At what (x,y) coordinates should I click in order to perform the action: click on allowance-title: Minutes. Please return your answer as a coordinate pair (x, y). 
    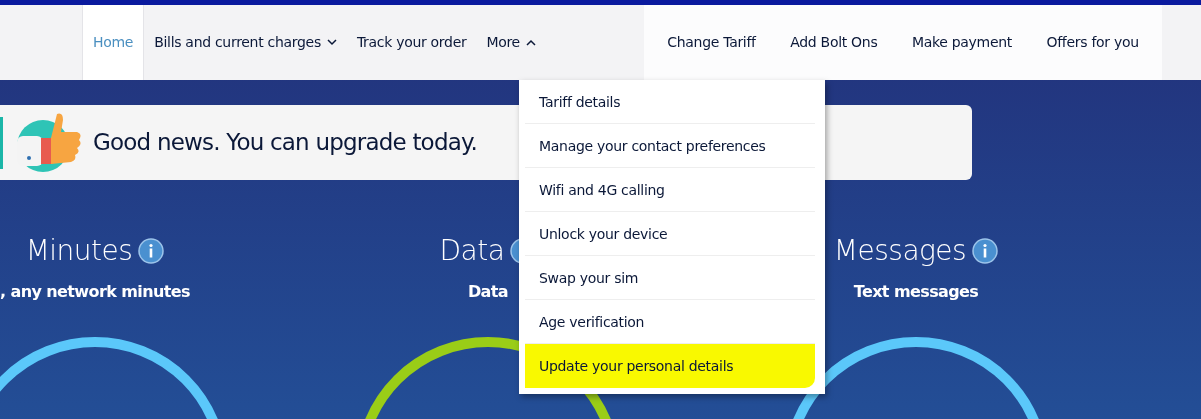
    Looking at the image, I should click on (79, 251).